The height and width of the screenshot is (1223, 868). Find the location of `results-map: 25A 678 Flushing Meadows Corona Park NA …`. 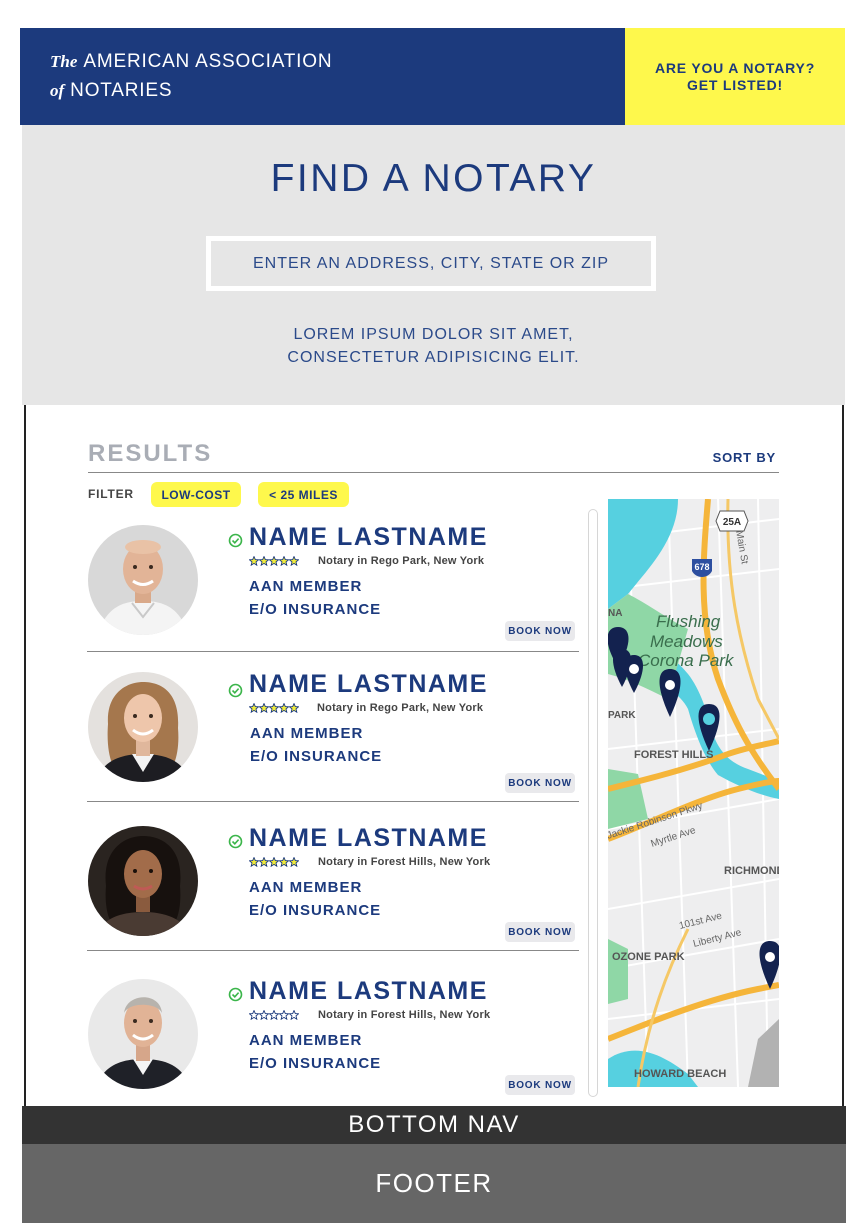

results-map: 25A 678 Flushing Meadows Corona Park NA … is located at coordinates (693, 793).